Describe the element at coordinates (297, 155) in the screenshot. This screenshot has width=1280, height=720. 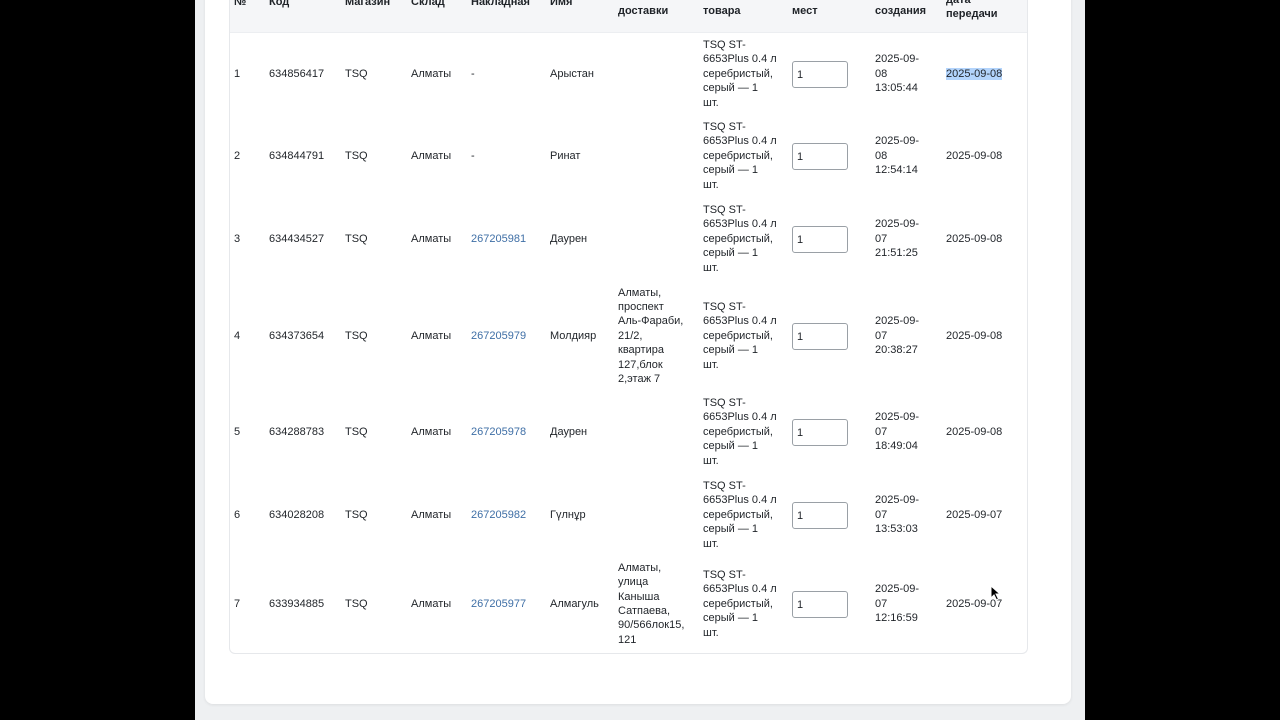
I see `order-code: 634844791` at that location.